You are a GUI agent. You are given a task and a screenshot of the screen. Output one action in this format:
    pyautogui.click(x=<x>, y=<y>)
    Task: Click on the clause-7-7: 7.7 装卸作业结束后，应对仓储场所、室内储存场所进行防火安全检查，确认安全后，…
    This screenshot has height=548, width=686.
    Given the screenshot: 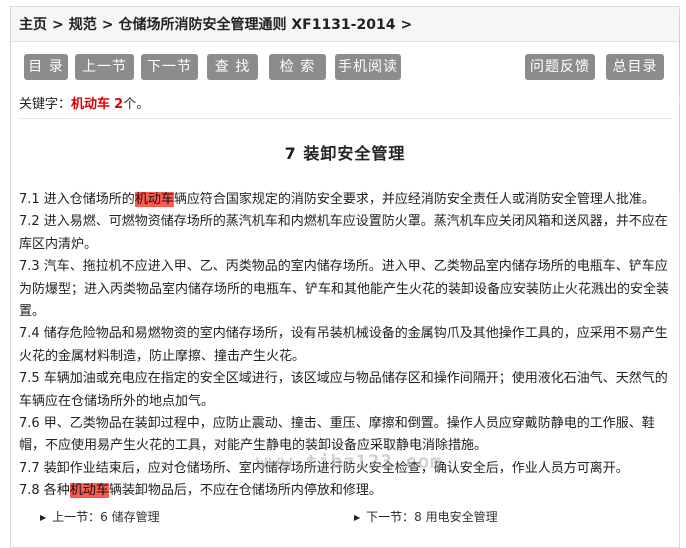 What is the action you would take?
    pyautogui.click(x=324, y=468)
    